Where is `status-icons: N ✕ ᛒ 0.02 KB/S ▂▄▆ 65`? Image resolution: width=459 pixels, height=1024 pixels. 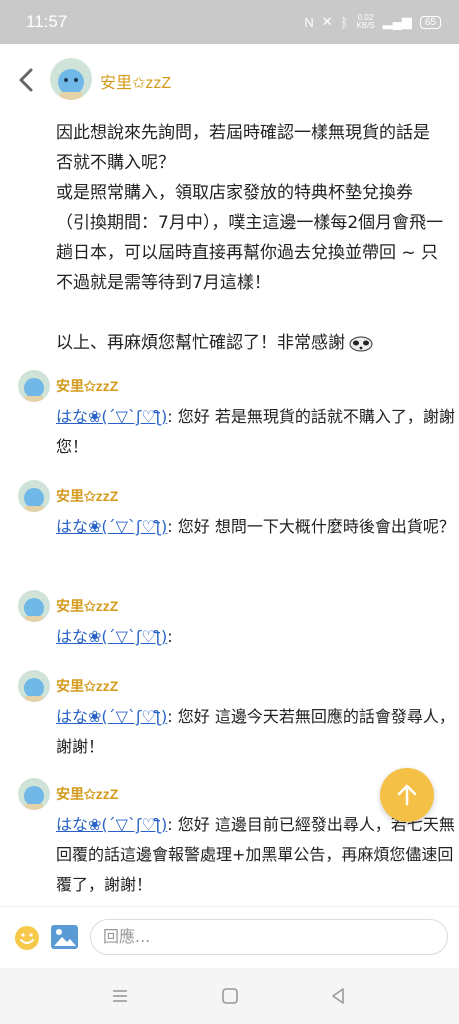
status-icons: N ✕ ᛒ 0.02 KB/S ▂▄▆ 65 is located at coordinates (372, 22).